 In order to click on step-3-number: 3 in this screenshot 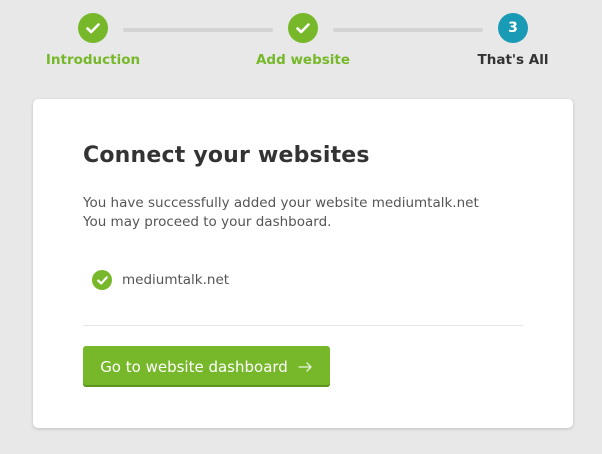, I will do `click(513, 28)`.